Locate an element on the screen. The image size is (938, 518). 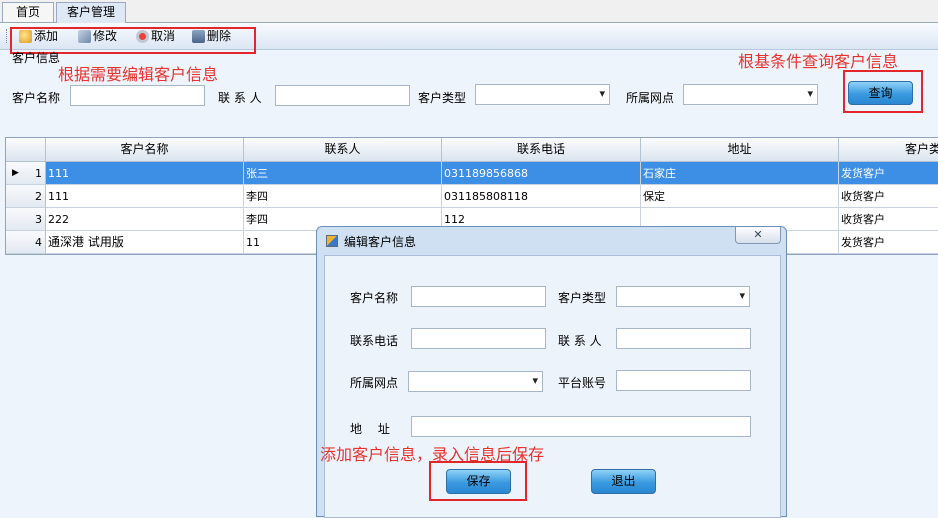
table-cell: 通深港 试用版 is located at coordinates (145, 242).